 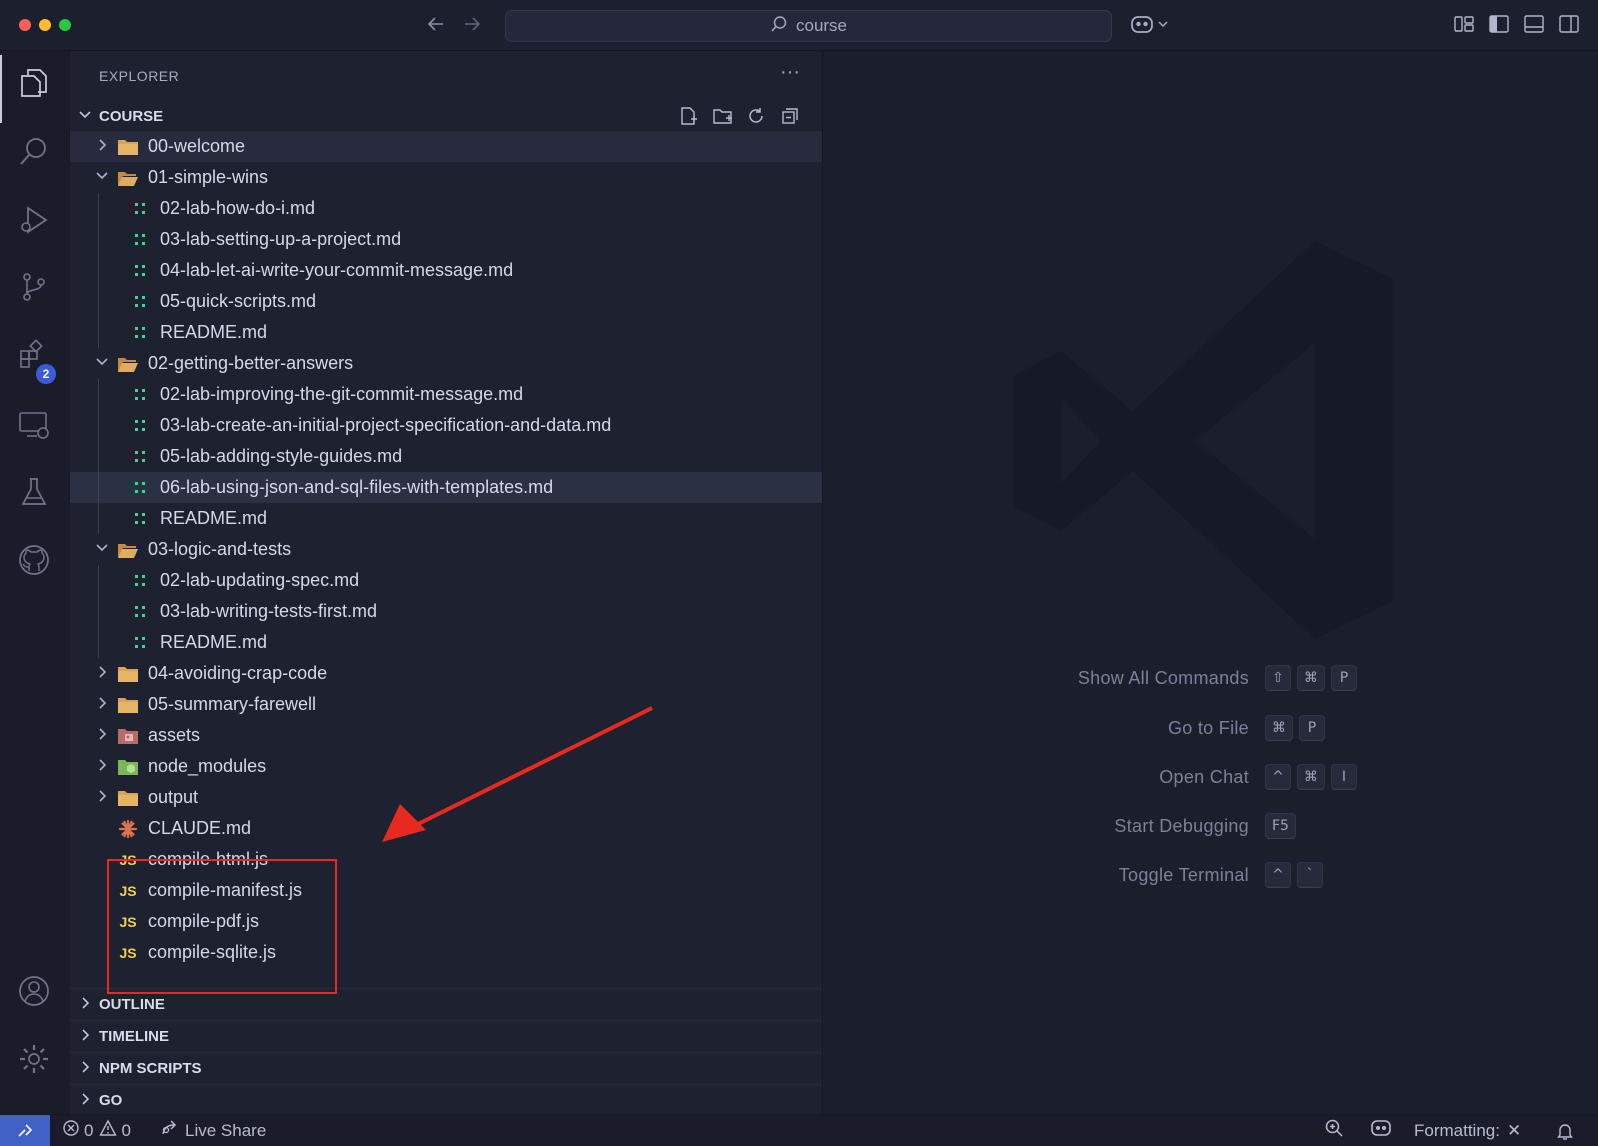 I want to click on search-icon, so click(x=779, y=26).